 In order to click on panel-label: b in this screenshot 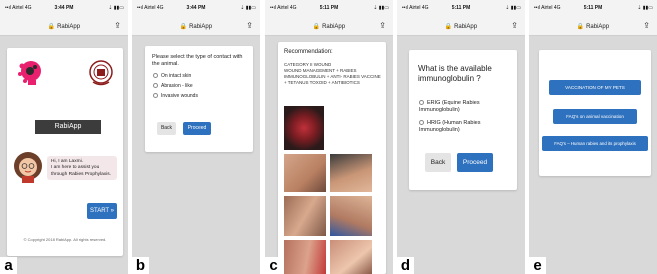, I will do `click(140, 265)`.